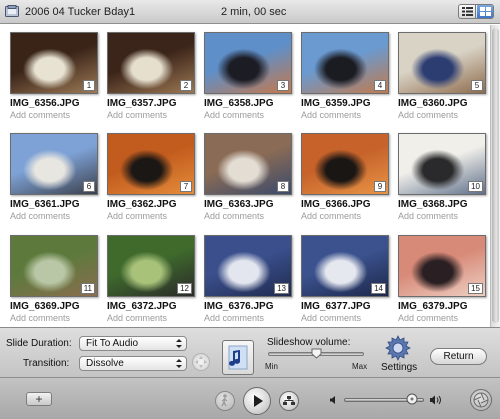 The image size is (500, 419). What do you see at coordinates (238, 357) in the screenshot?
I see `slideshow-music-button` at bounding box center [238, 357].